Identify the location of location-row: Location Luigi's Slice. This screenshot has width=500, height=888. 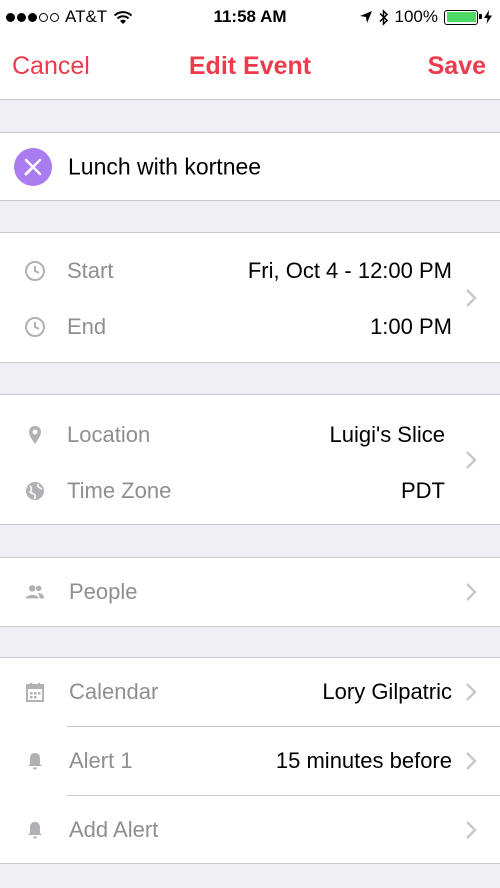
(250, 435).